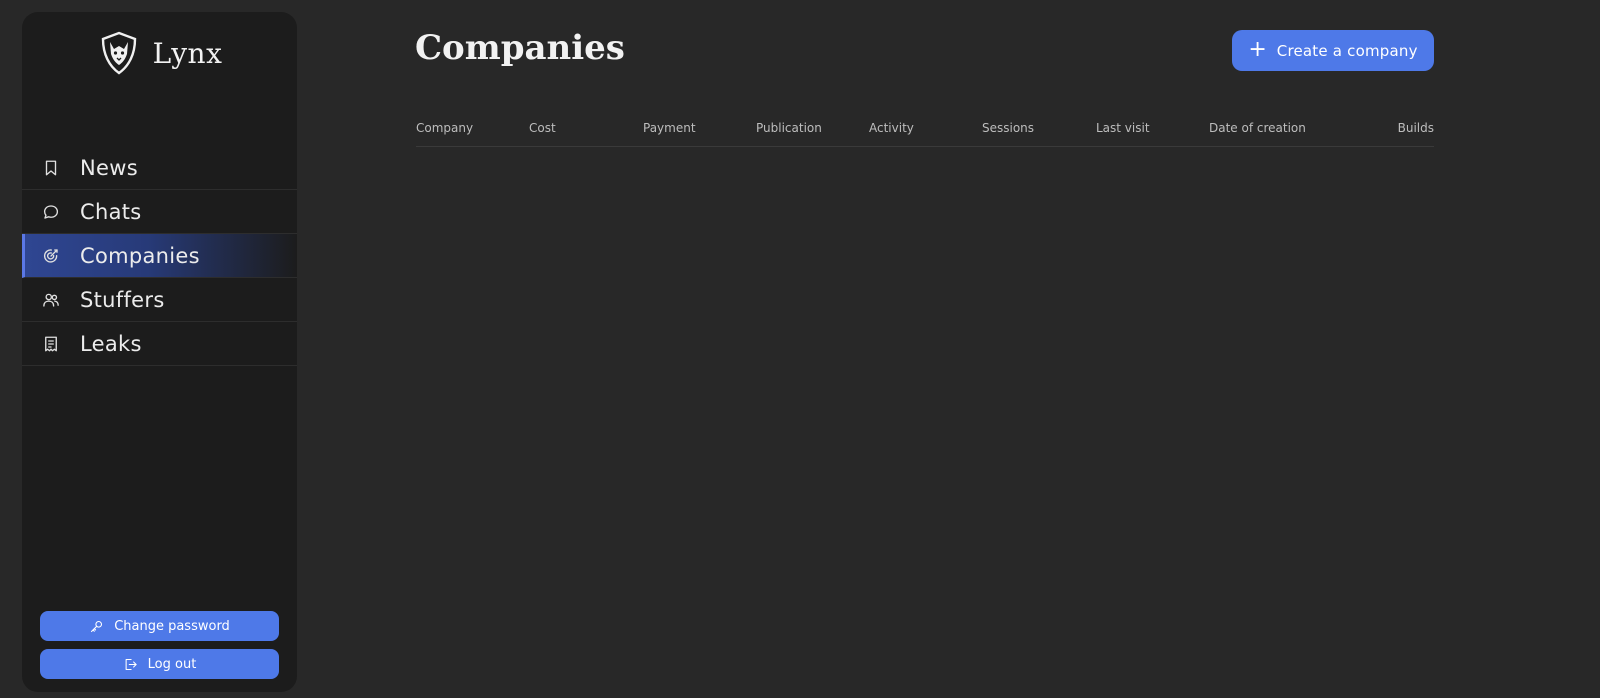 The height and width of the screenshot is (698, 1600). Describe the element at coordinates (51, 212) in the screenshot. I see `chat-bubble-icon` at that location.